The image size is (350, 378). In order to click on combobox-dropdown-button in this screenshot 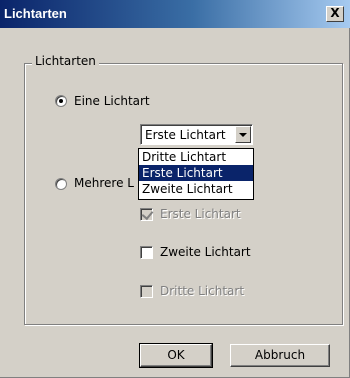, I will do `click(243, 134)`.